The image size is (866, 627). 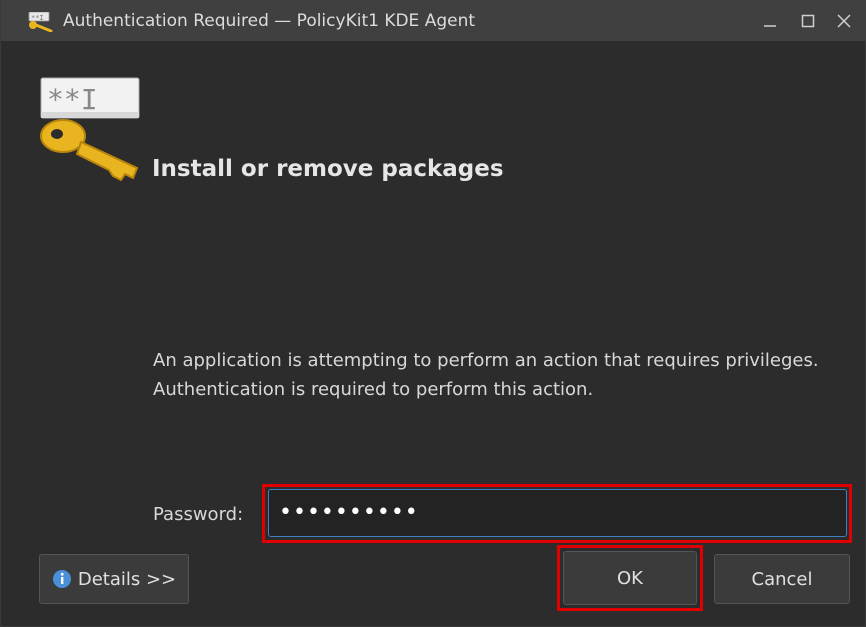 I want to click on details-button: Details >>, so click(x=114, y=579).